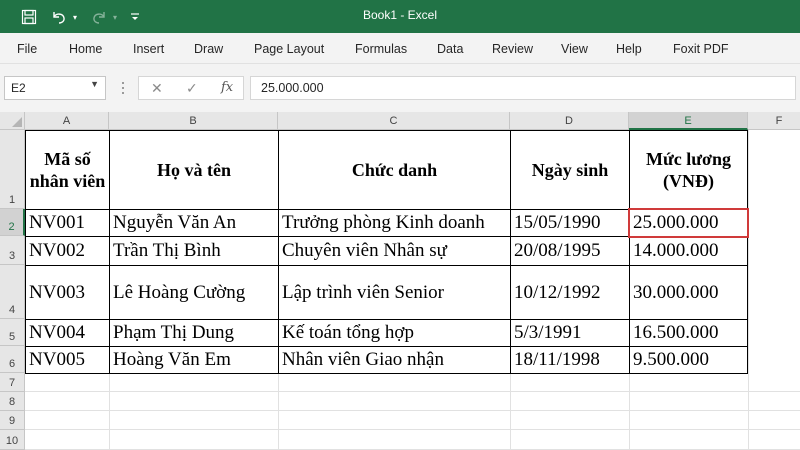 The height and width of the screenshot is (450, 800). What do you see at coordinates (12, 292) in the screenshot?
I see `row-header-4: 4` at bounding box center [12, 292].